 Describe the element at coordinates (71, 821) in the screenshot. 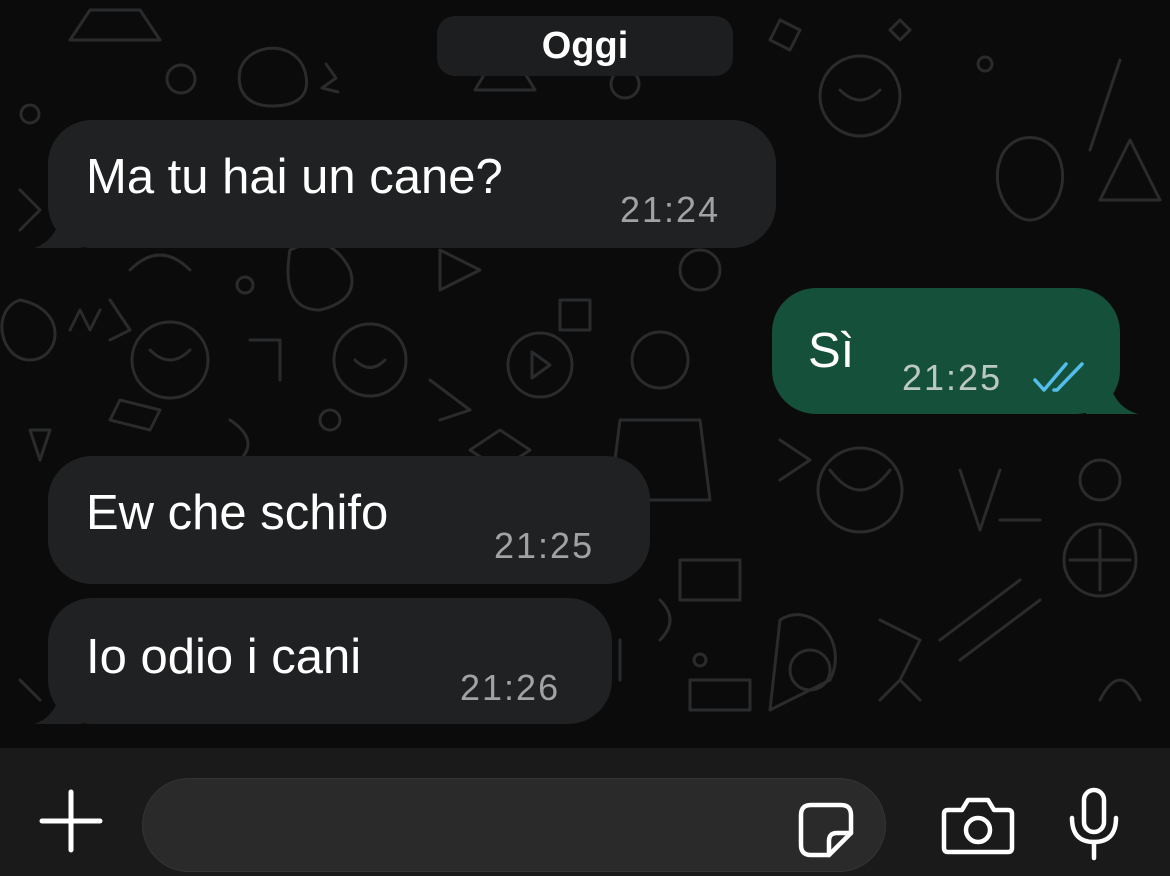

I see `plus-icon` at that location.